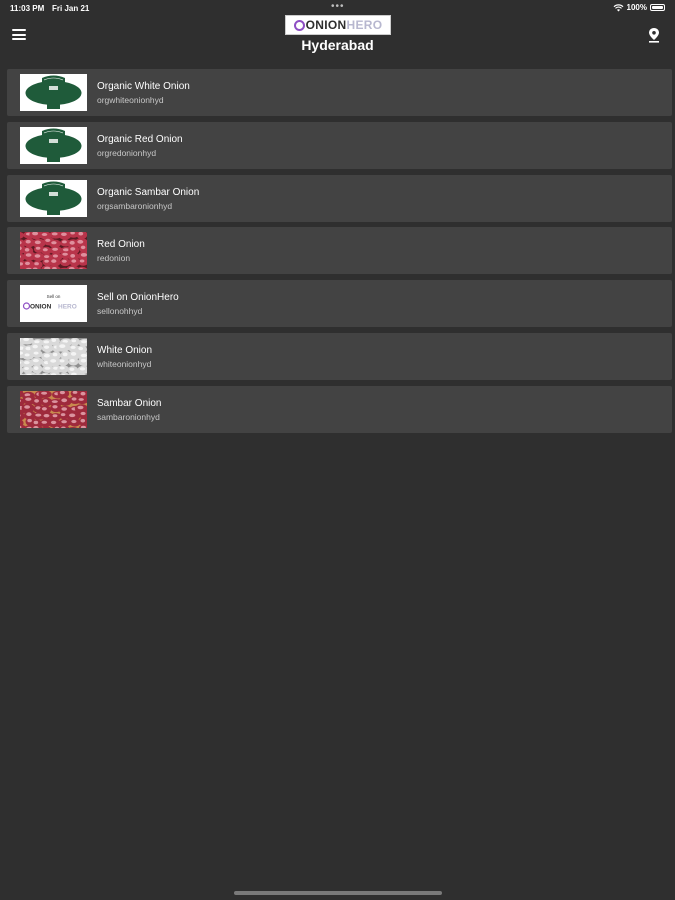  What do you see at coordinates (130, 100) in the screenshot?
I see `item-subtitle: orgwhiteonionhyd` at bounding box center [130, 100].